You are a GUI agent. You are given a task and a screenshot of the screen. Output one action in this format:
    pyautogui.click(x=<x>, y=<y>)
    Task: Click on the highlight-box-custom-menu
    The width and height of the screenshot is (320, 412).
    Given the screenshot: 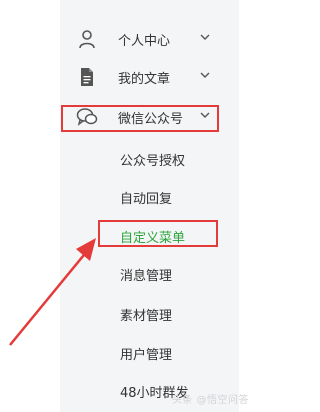 What is the action you would take?
    pyautogui.click(x=158, y=233)
    